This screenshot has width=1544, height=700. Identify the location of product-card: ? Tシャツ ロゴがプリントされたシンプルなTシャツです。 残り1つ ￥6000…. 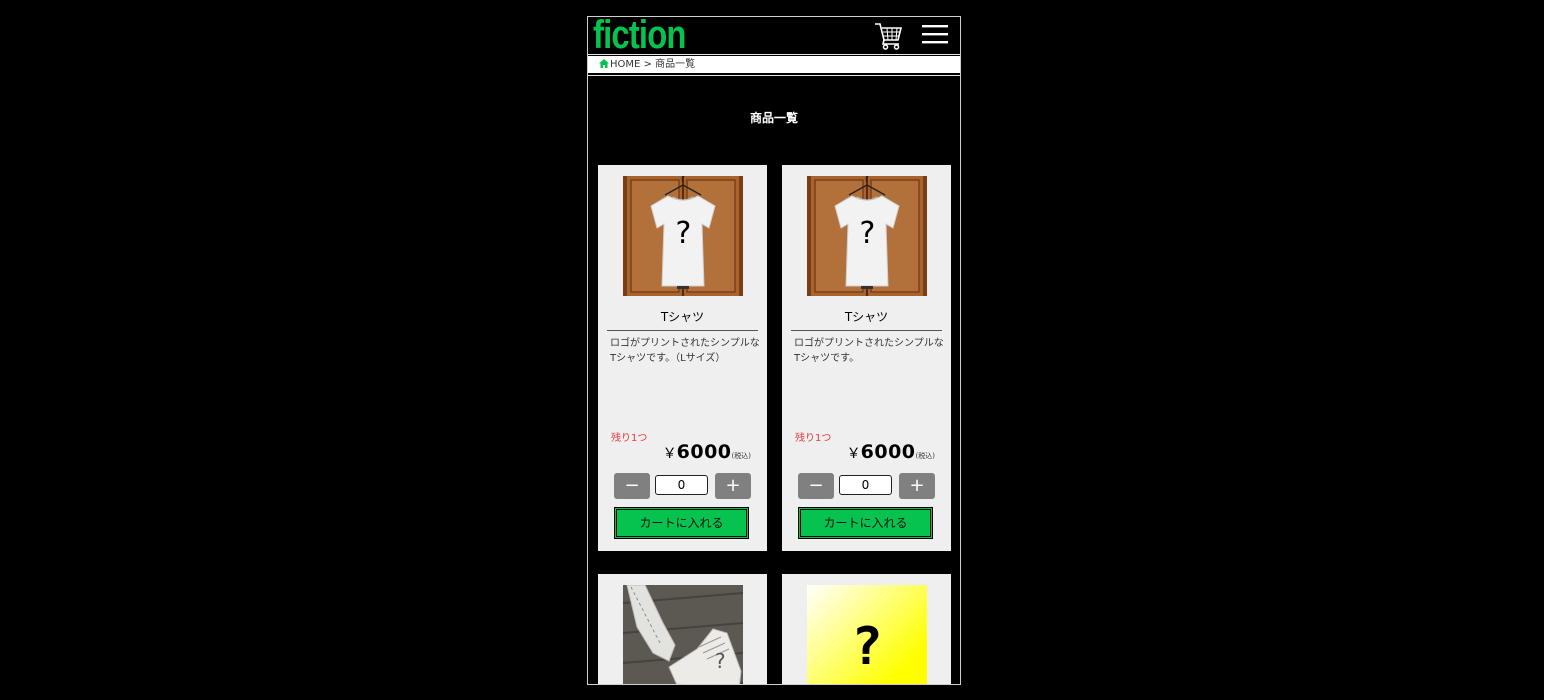
(866, 358).